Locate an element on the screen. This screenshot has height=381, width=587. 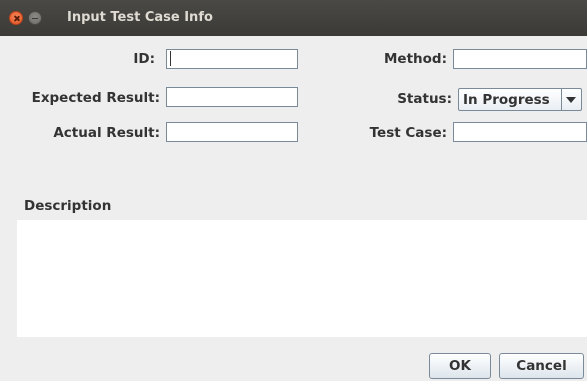
status-label: Status: is located at coordinates (424, 99).